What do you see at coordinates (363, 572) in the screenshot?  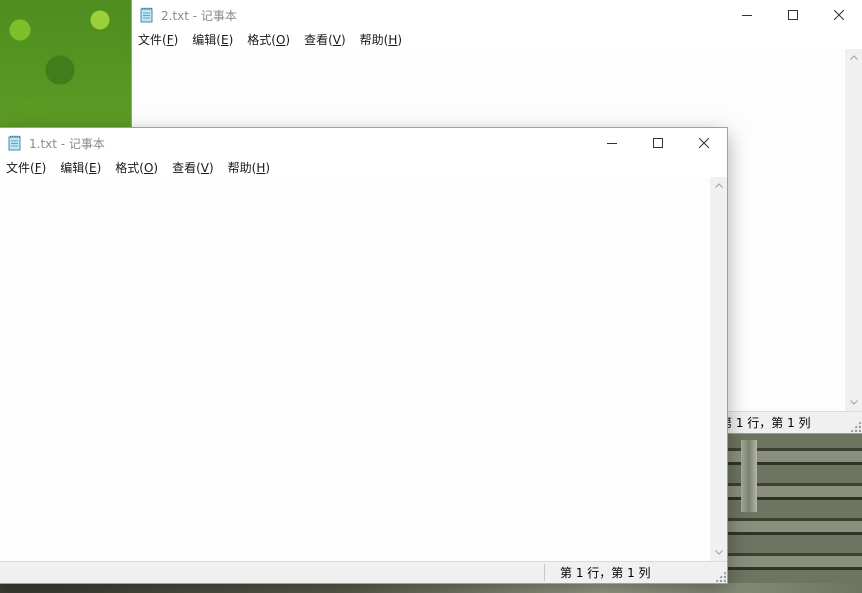 I see `status-bar: 第 1 行，第 1 列` at bounding box center [363, 572].